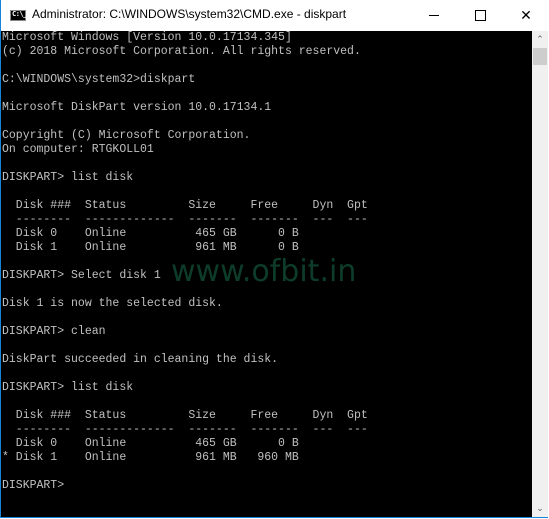 This screenshot has height=519, width=549. I want to click on console-line: * Disk 1 Online 961 MB 960 MB, so click(150, 457).